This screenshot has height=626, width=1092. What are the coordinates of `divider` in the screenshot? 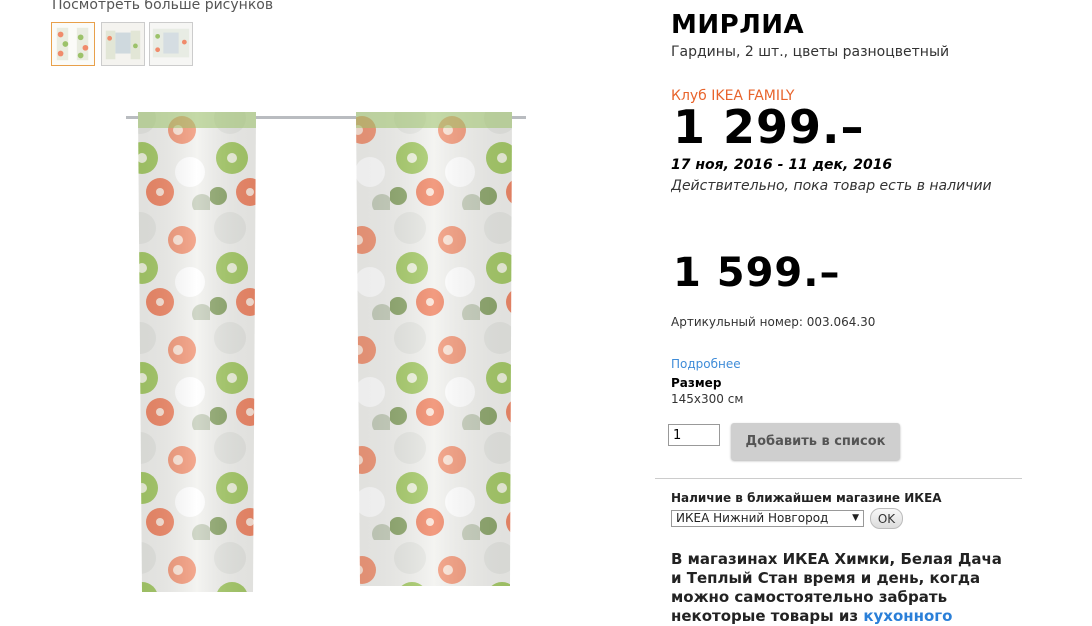 It's located at (838, 478).